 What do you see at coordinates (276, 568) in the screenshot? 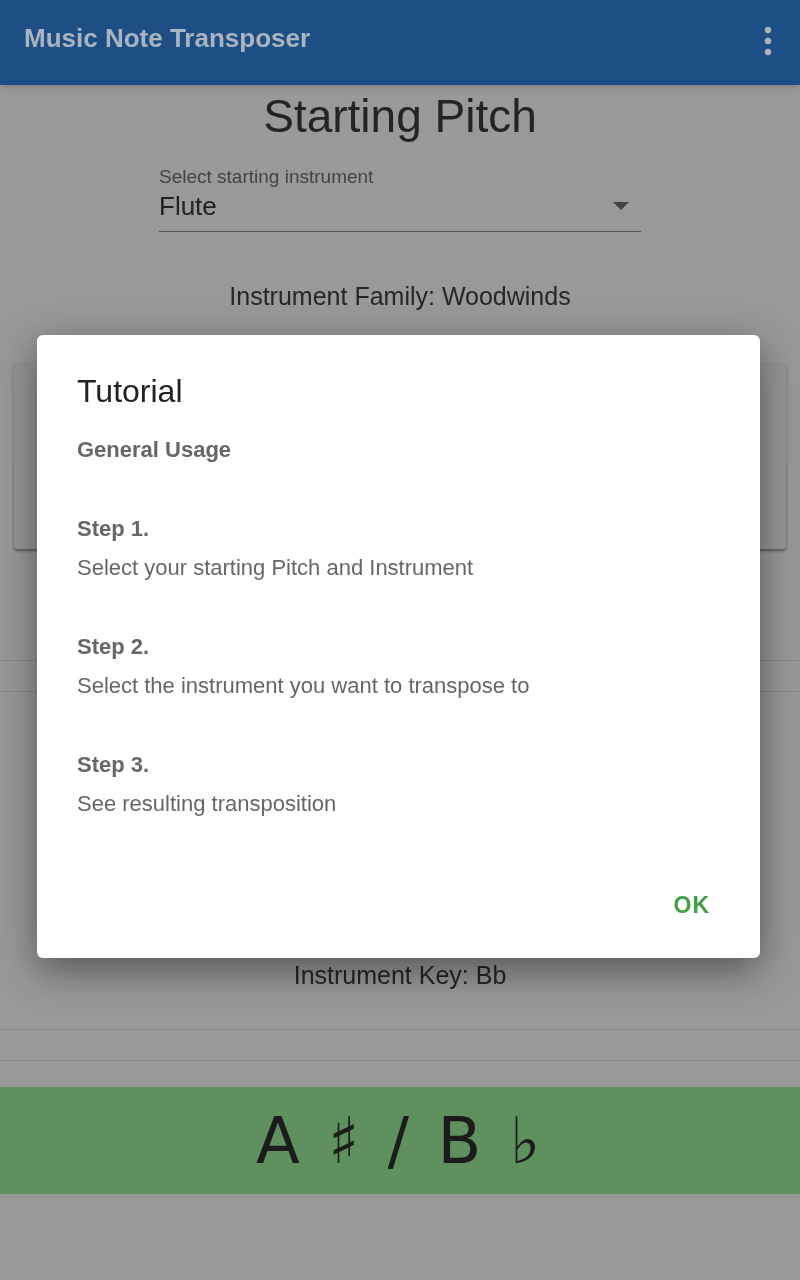
I see `step-text: Select your starting Pitch and Instrument` at bounding box center [276, 568].